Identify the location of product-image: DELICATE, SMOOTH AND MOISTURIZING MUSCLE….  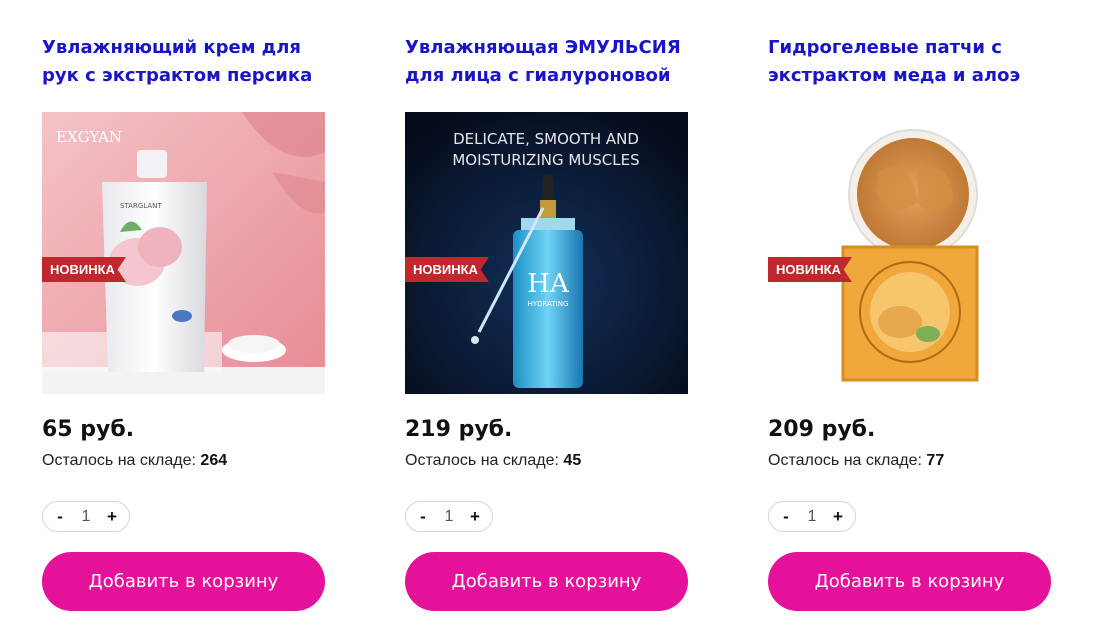
(546, 253).